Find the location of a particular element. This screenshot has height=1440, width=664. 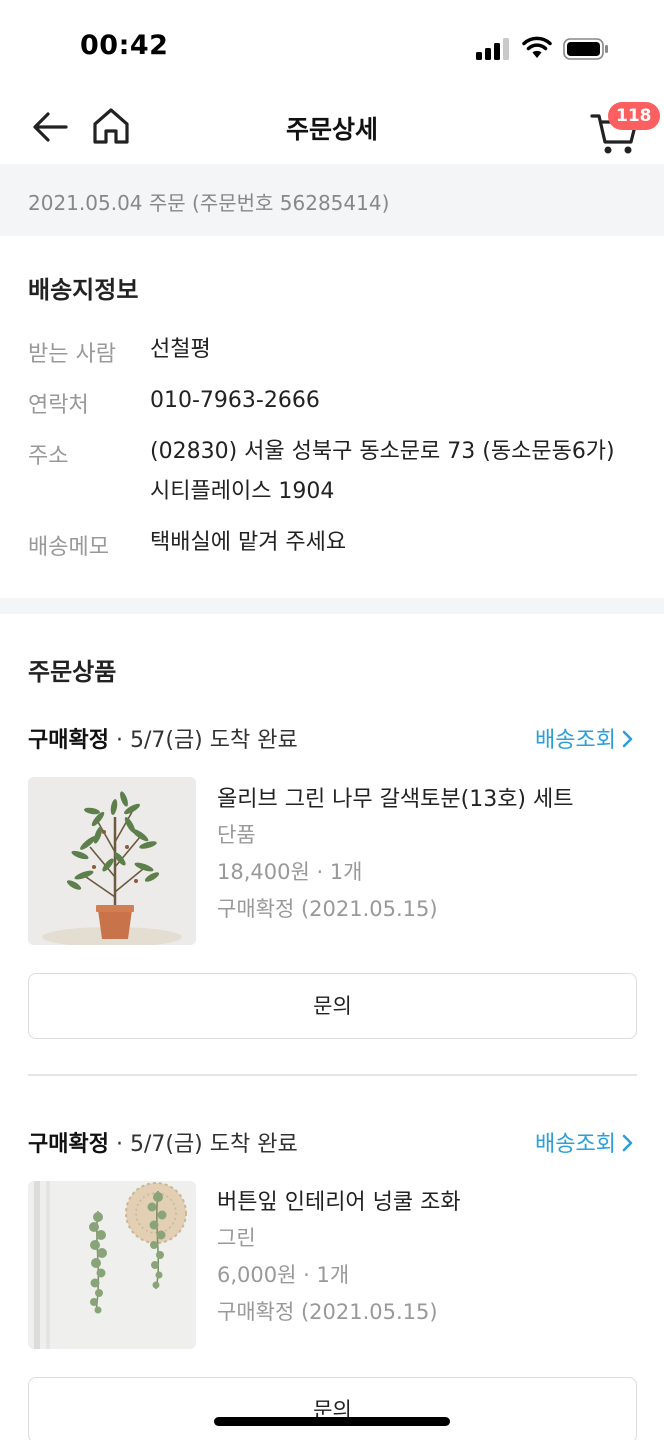

address-value-line1: (02830) 서울 성북구 동소문로 73 (동소문동6가) is located at coordinates (382, 451).